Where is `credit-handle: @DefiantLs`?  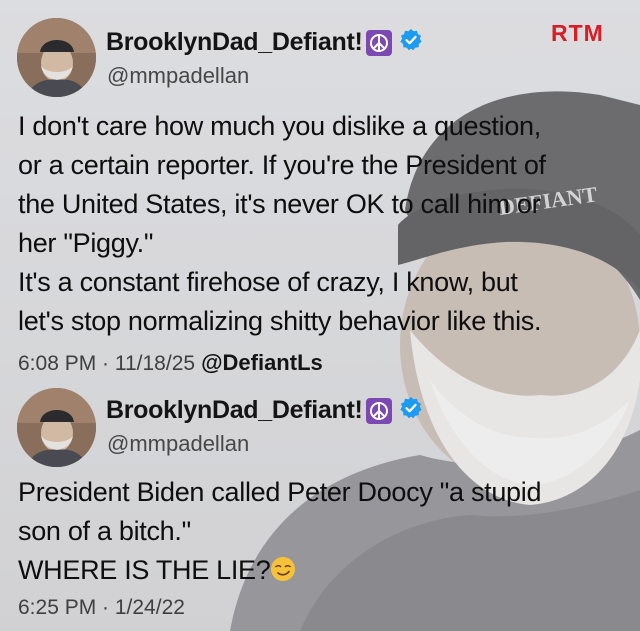 credit-handle: @DefiantLs is located at coordinates (262, 362).